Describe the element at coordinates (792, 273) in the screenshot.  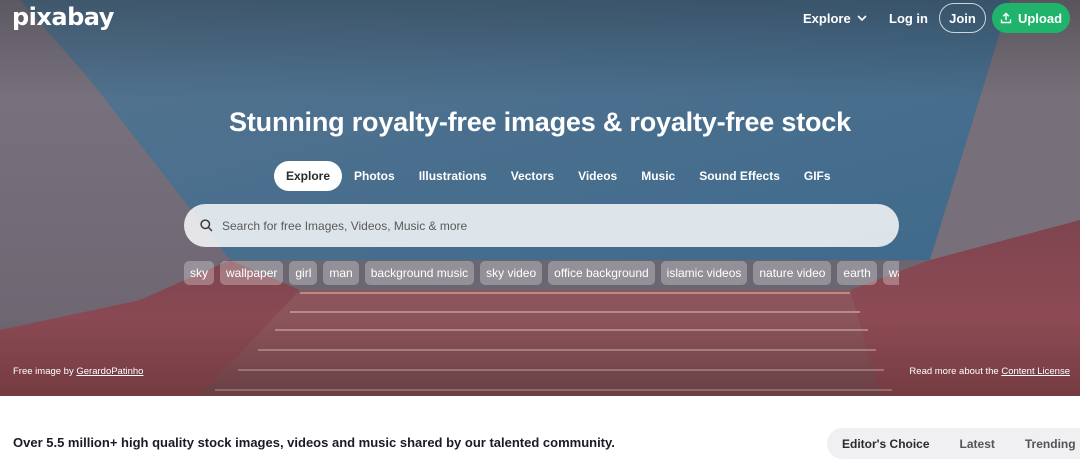
I see `search-chip: nature video` at that location.